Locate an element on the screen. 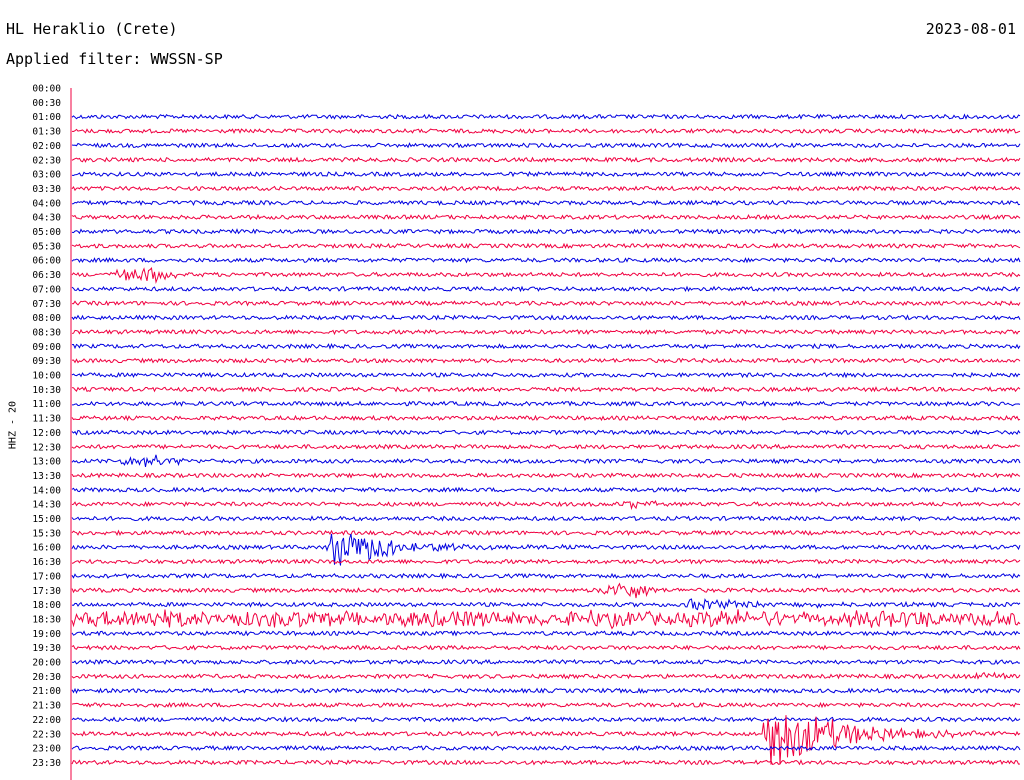 The width and height of the screenshot is (1024, 780). time-tick-label: 17:00 is located at coordinates (46, 576).